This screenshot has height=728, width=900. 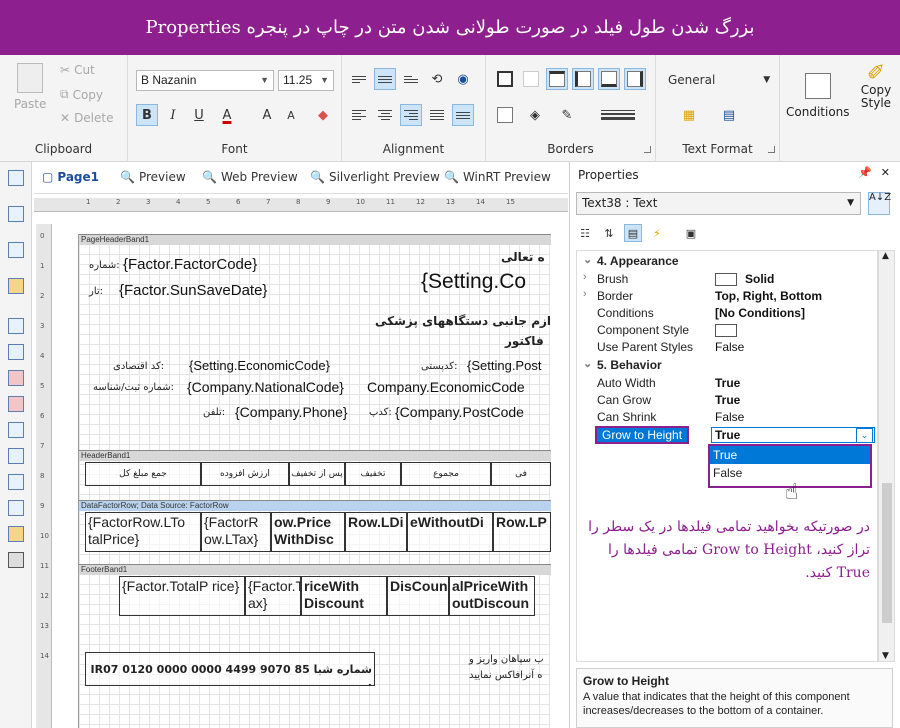 I want to click on fill-color-icon: ◈, so click(x=535, y=115).